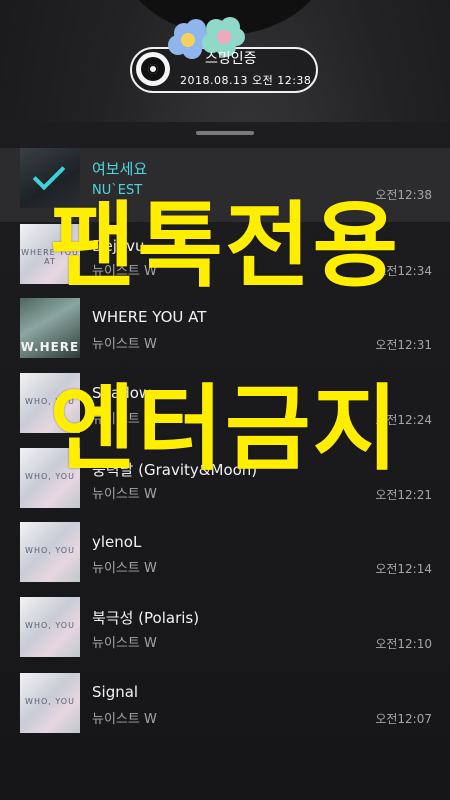 This screenshot has height=800, width=450. What do you see at coordinates (50, 347) in the screenshot?
I see `album-cover-text: W.HERE` at bounding box center [50, 347].